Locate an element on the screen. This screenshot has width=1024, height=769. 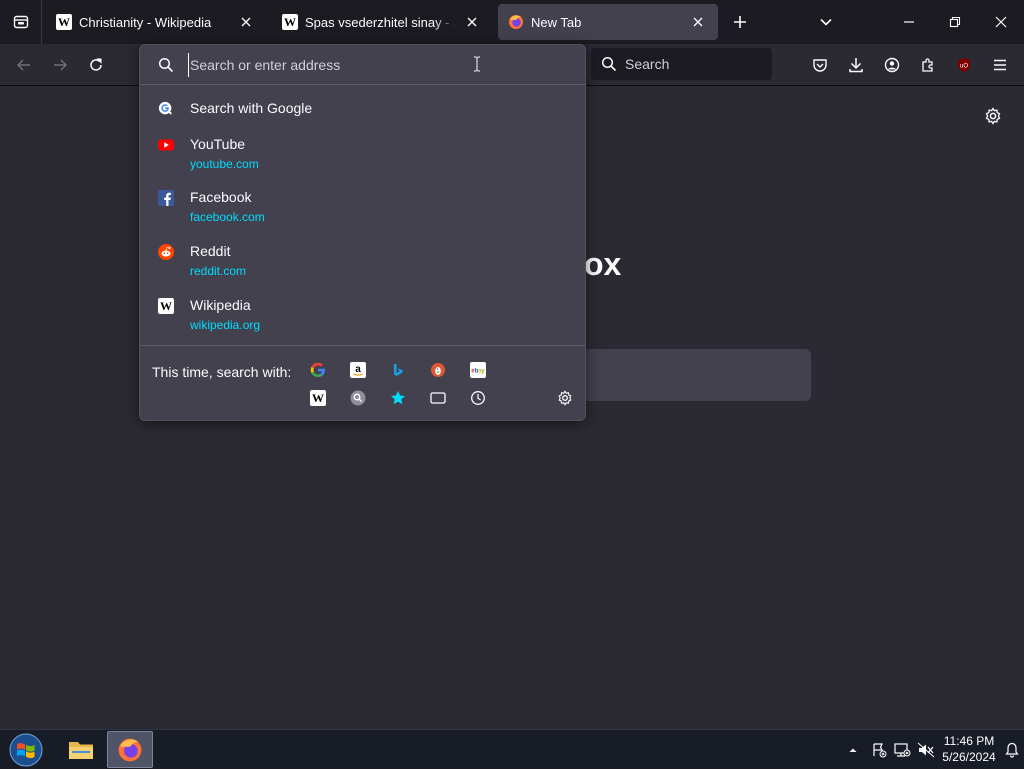
suggestion-url: youtube.com is located at coordinates (224, 164).